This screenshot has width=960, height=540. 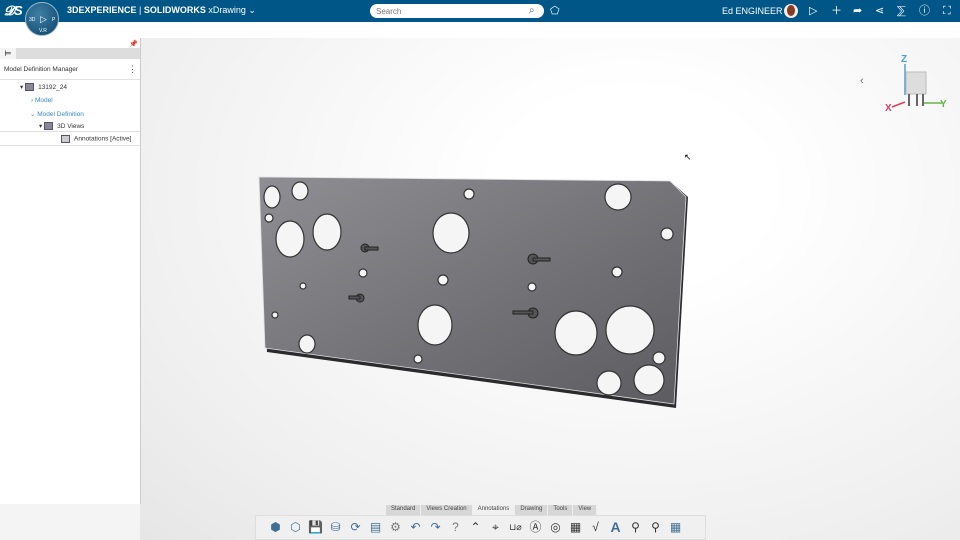 I want to click on chevron-left-icon: ‹, so click(x=862, y=81).